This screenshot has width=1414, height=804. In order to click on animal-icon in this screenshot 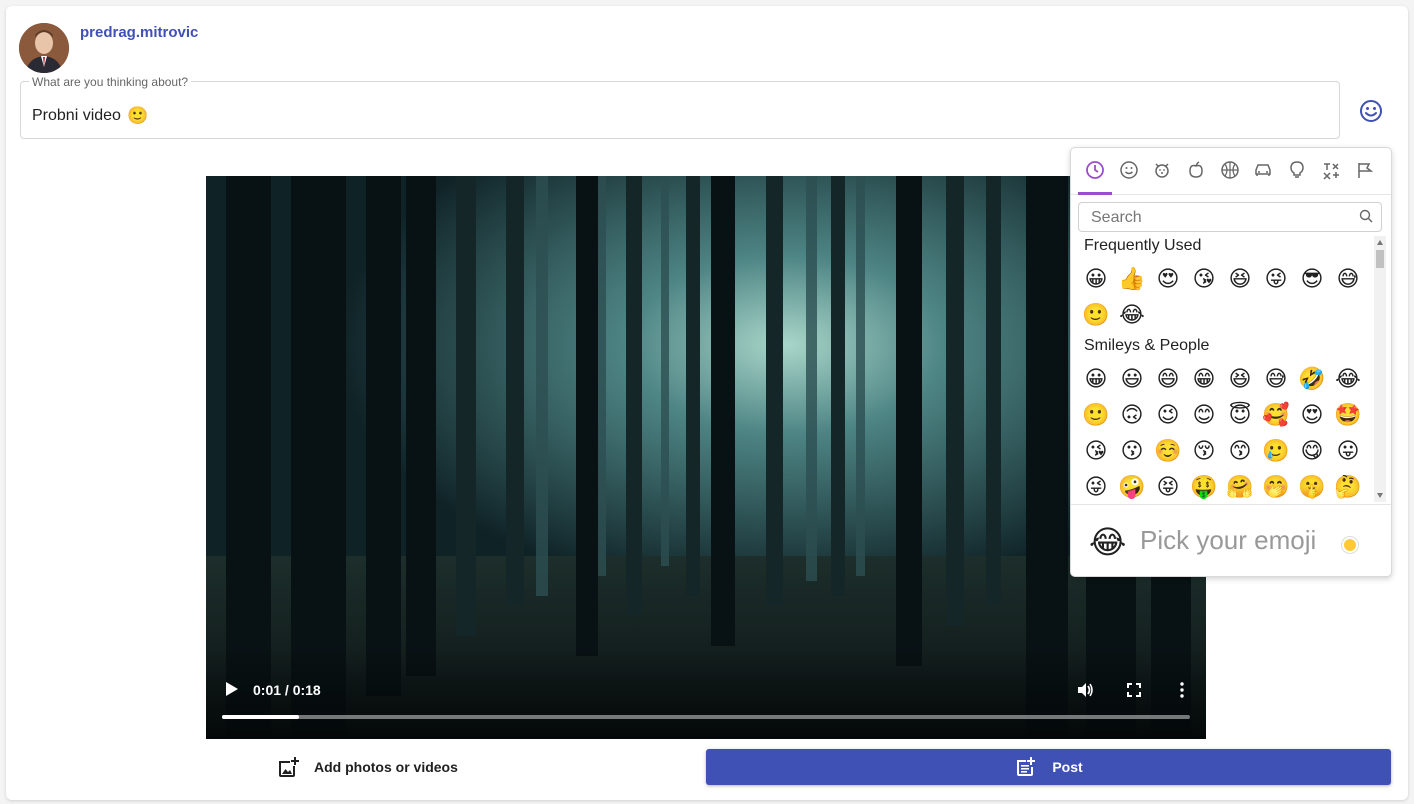, I will do `click(1162, 170)`.